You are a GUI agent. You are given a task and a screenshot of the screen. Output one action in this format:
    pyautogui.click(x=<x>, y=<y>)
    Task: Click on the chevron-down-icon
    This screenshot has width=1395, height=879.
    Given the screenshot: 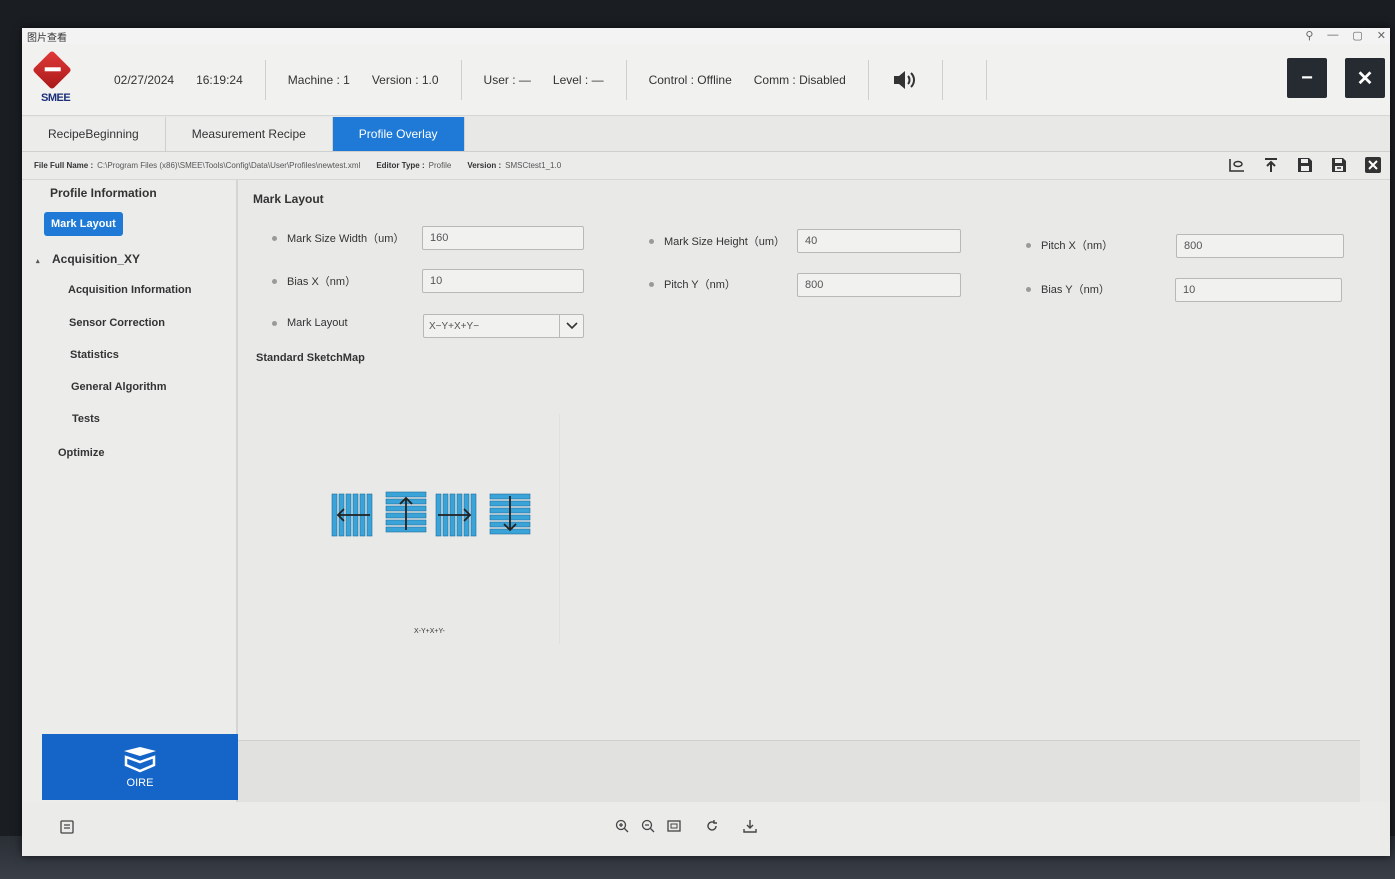 What is the action you would take?
    pyautogui.click(x=571, y=326)
    